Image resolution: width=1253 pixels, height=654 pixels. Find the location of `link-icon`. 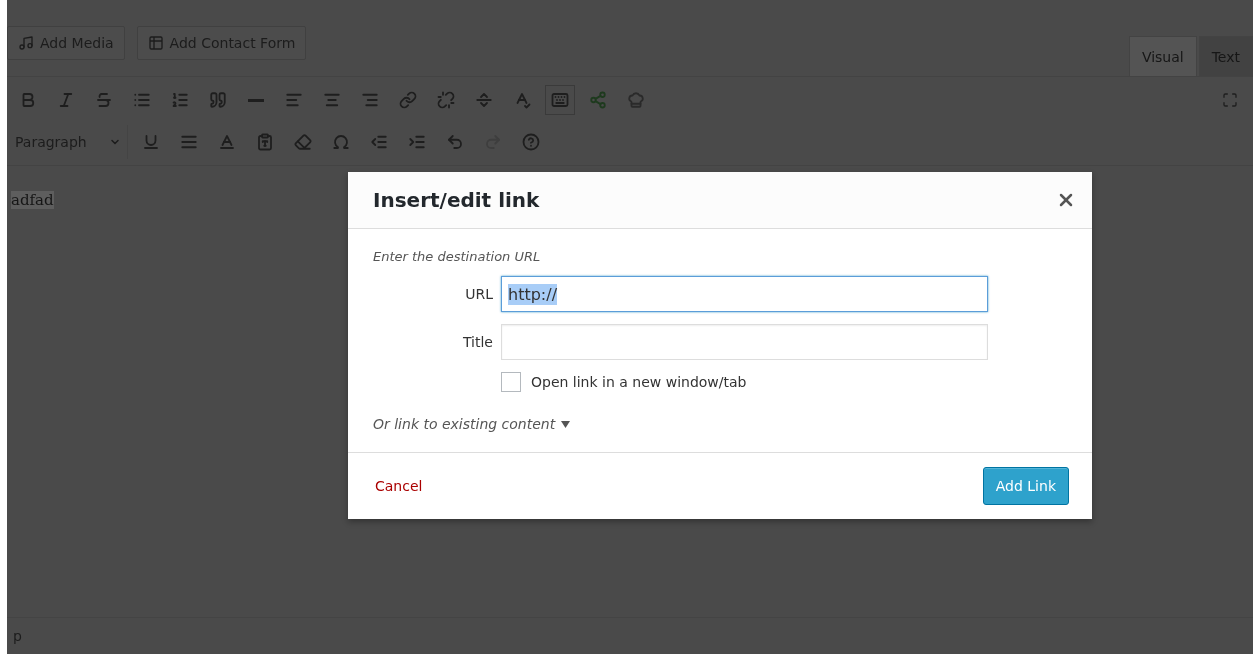

link-icon is located at coordinates (408, 100).